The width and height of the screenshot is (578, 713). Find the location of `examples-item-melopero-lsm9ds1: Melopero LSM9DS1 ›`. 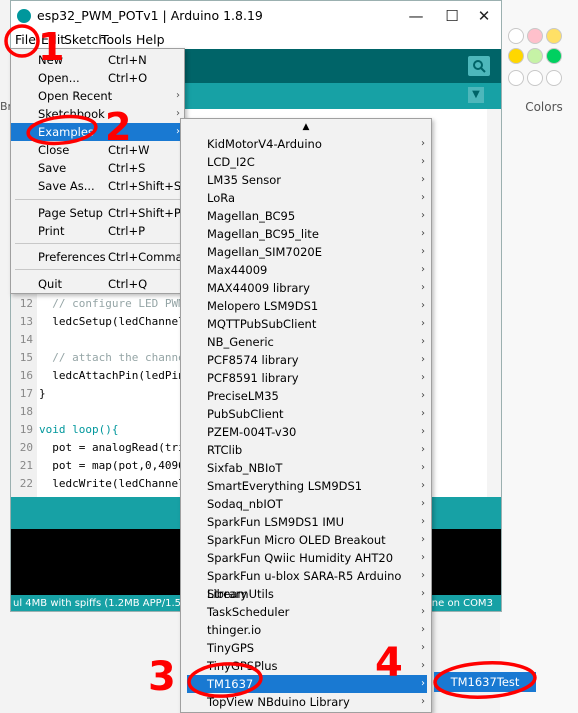

examples-item-melopero-lsm9ds1: Melopero LSM9DS1 › is located at coordinates (306, 306).